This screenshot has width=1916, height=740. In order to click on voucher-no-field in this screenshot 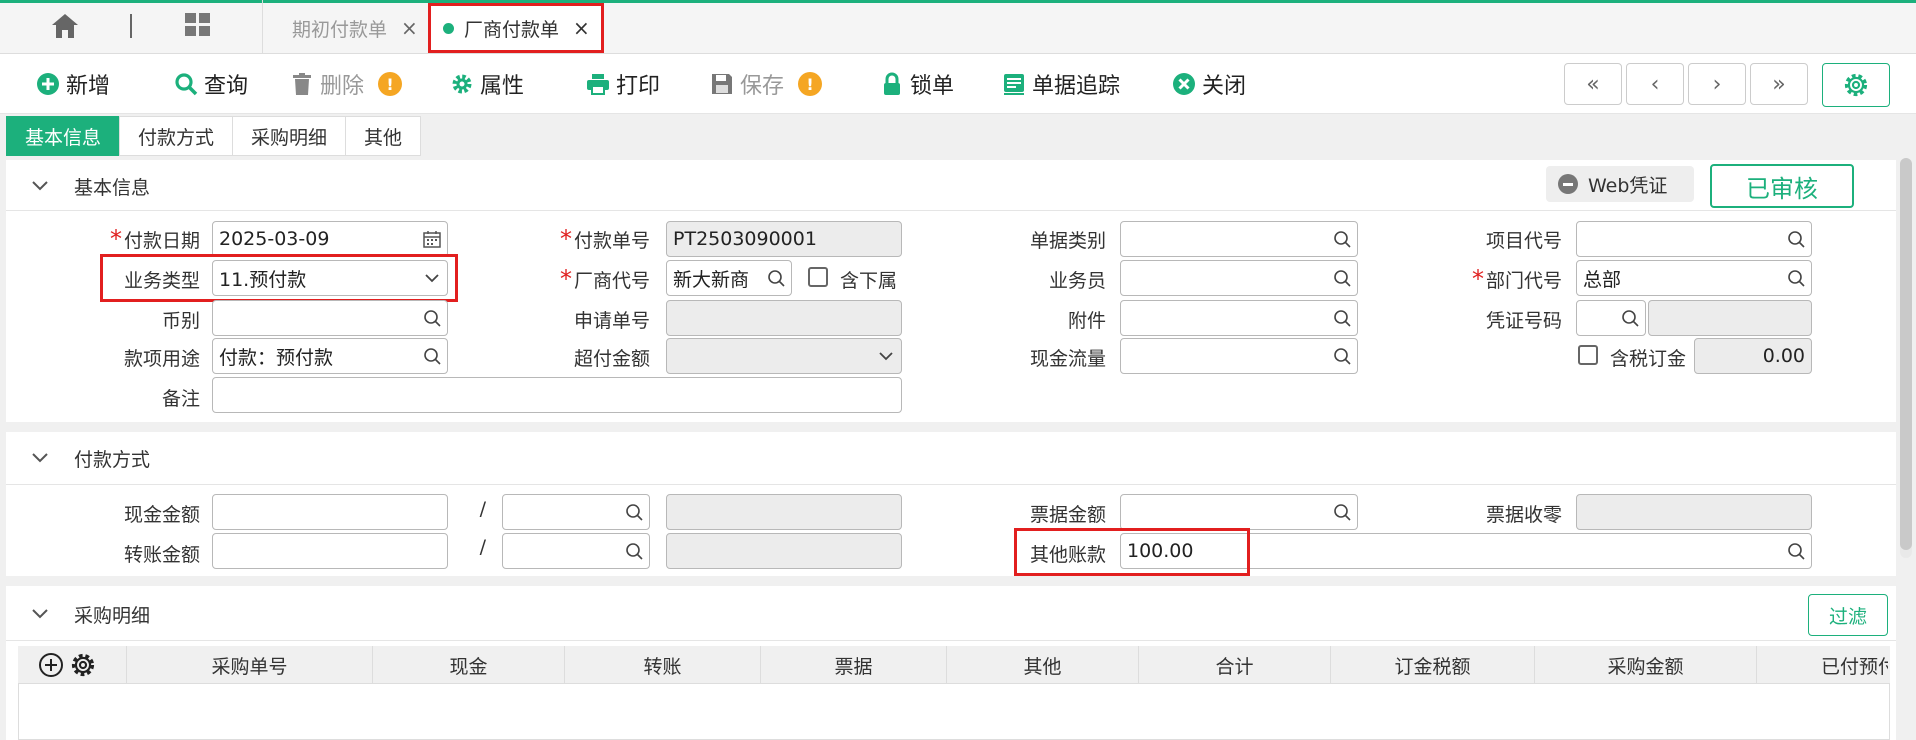, I will do `click(1611, 318)`.